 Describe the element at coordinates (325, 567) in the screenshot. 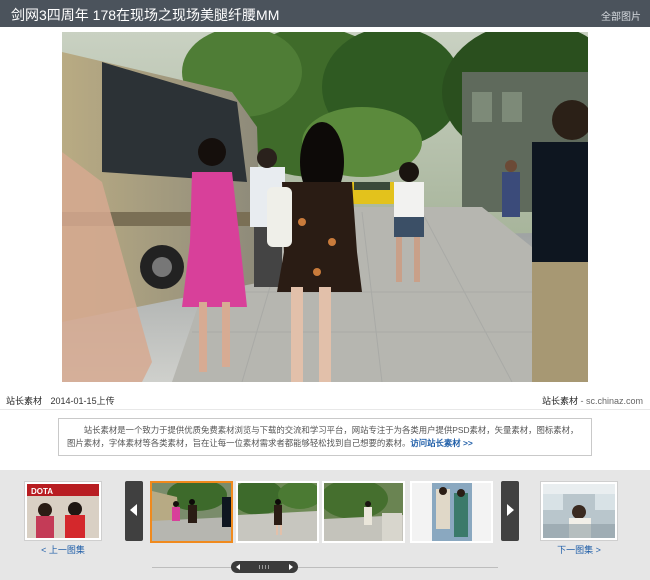

I see `thumbnail-scroll-track` at that location.